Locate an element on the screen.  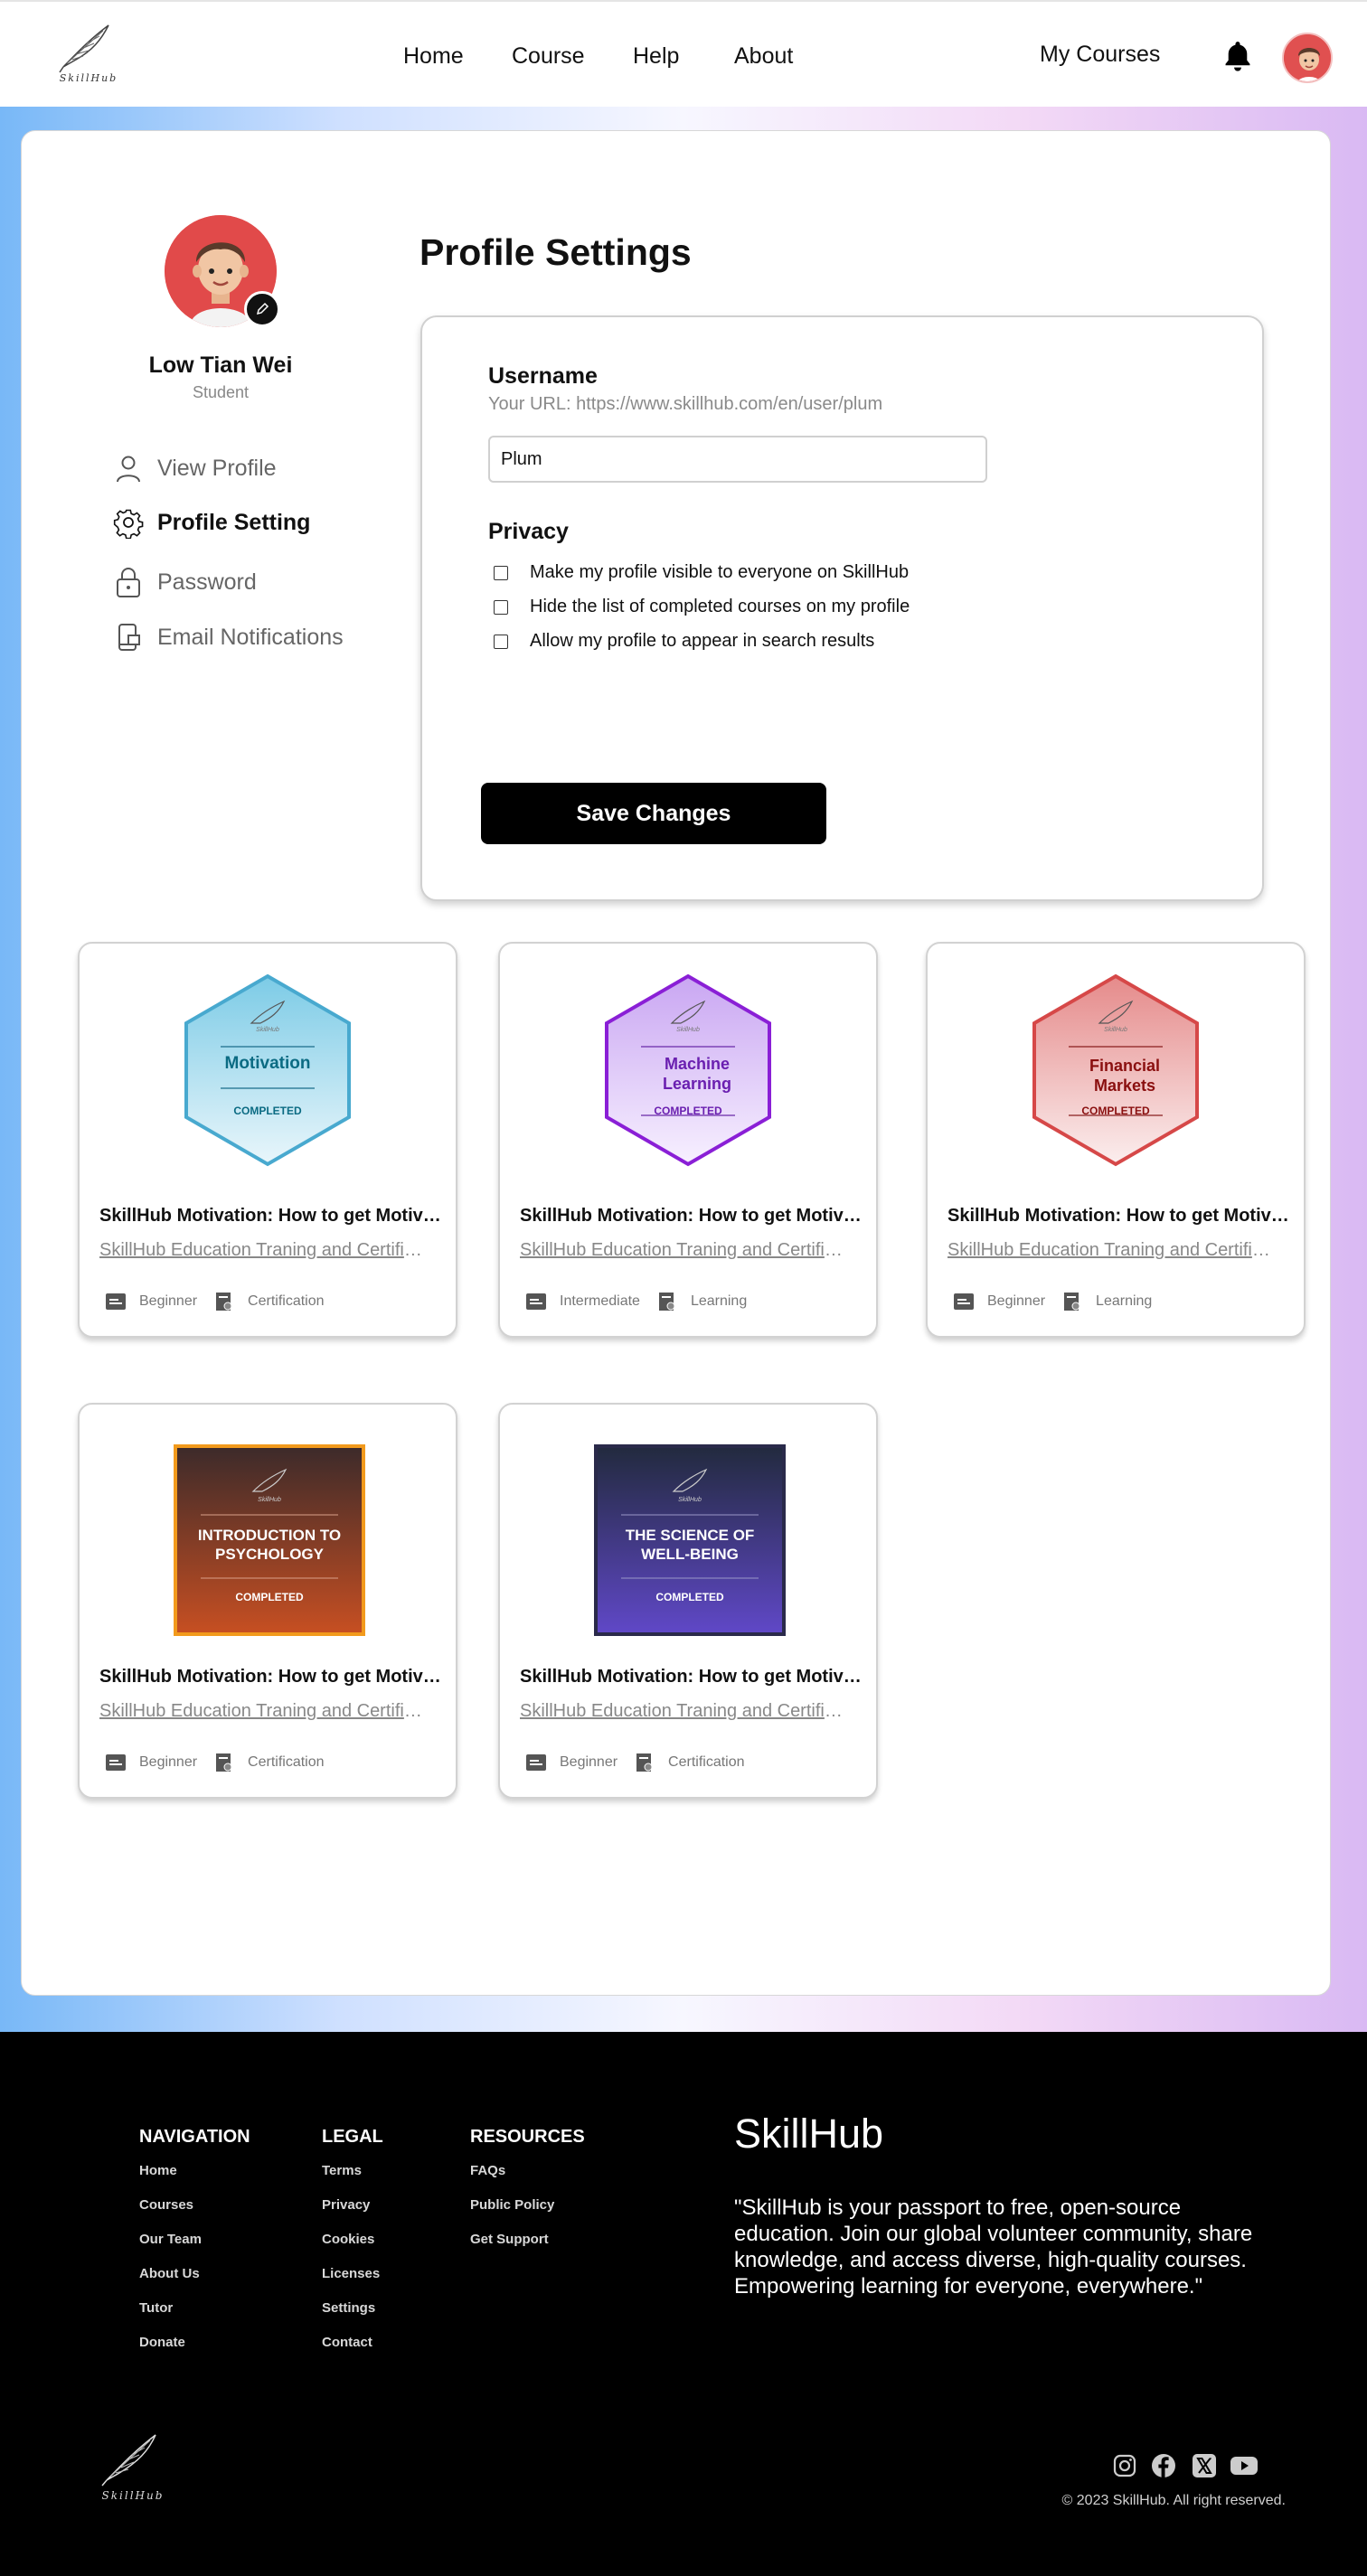
footer-link-home: Home is located at coordinates (158, 2171).